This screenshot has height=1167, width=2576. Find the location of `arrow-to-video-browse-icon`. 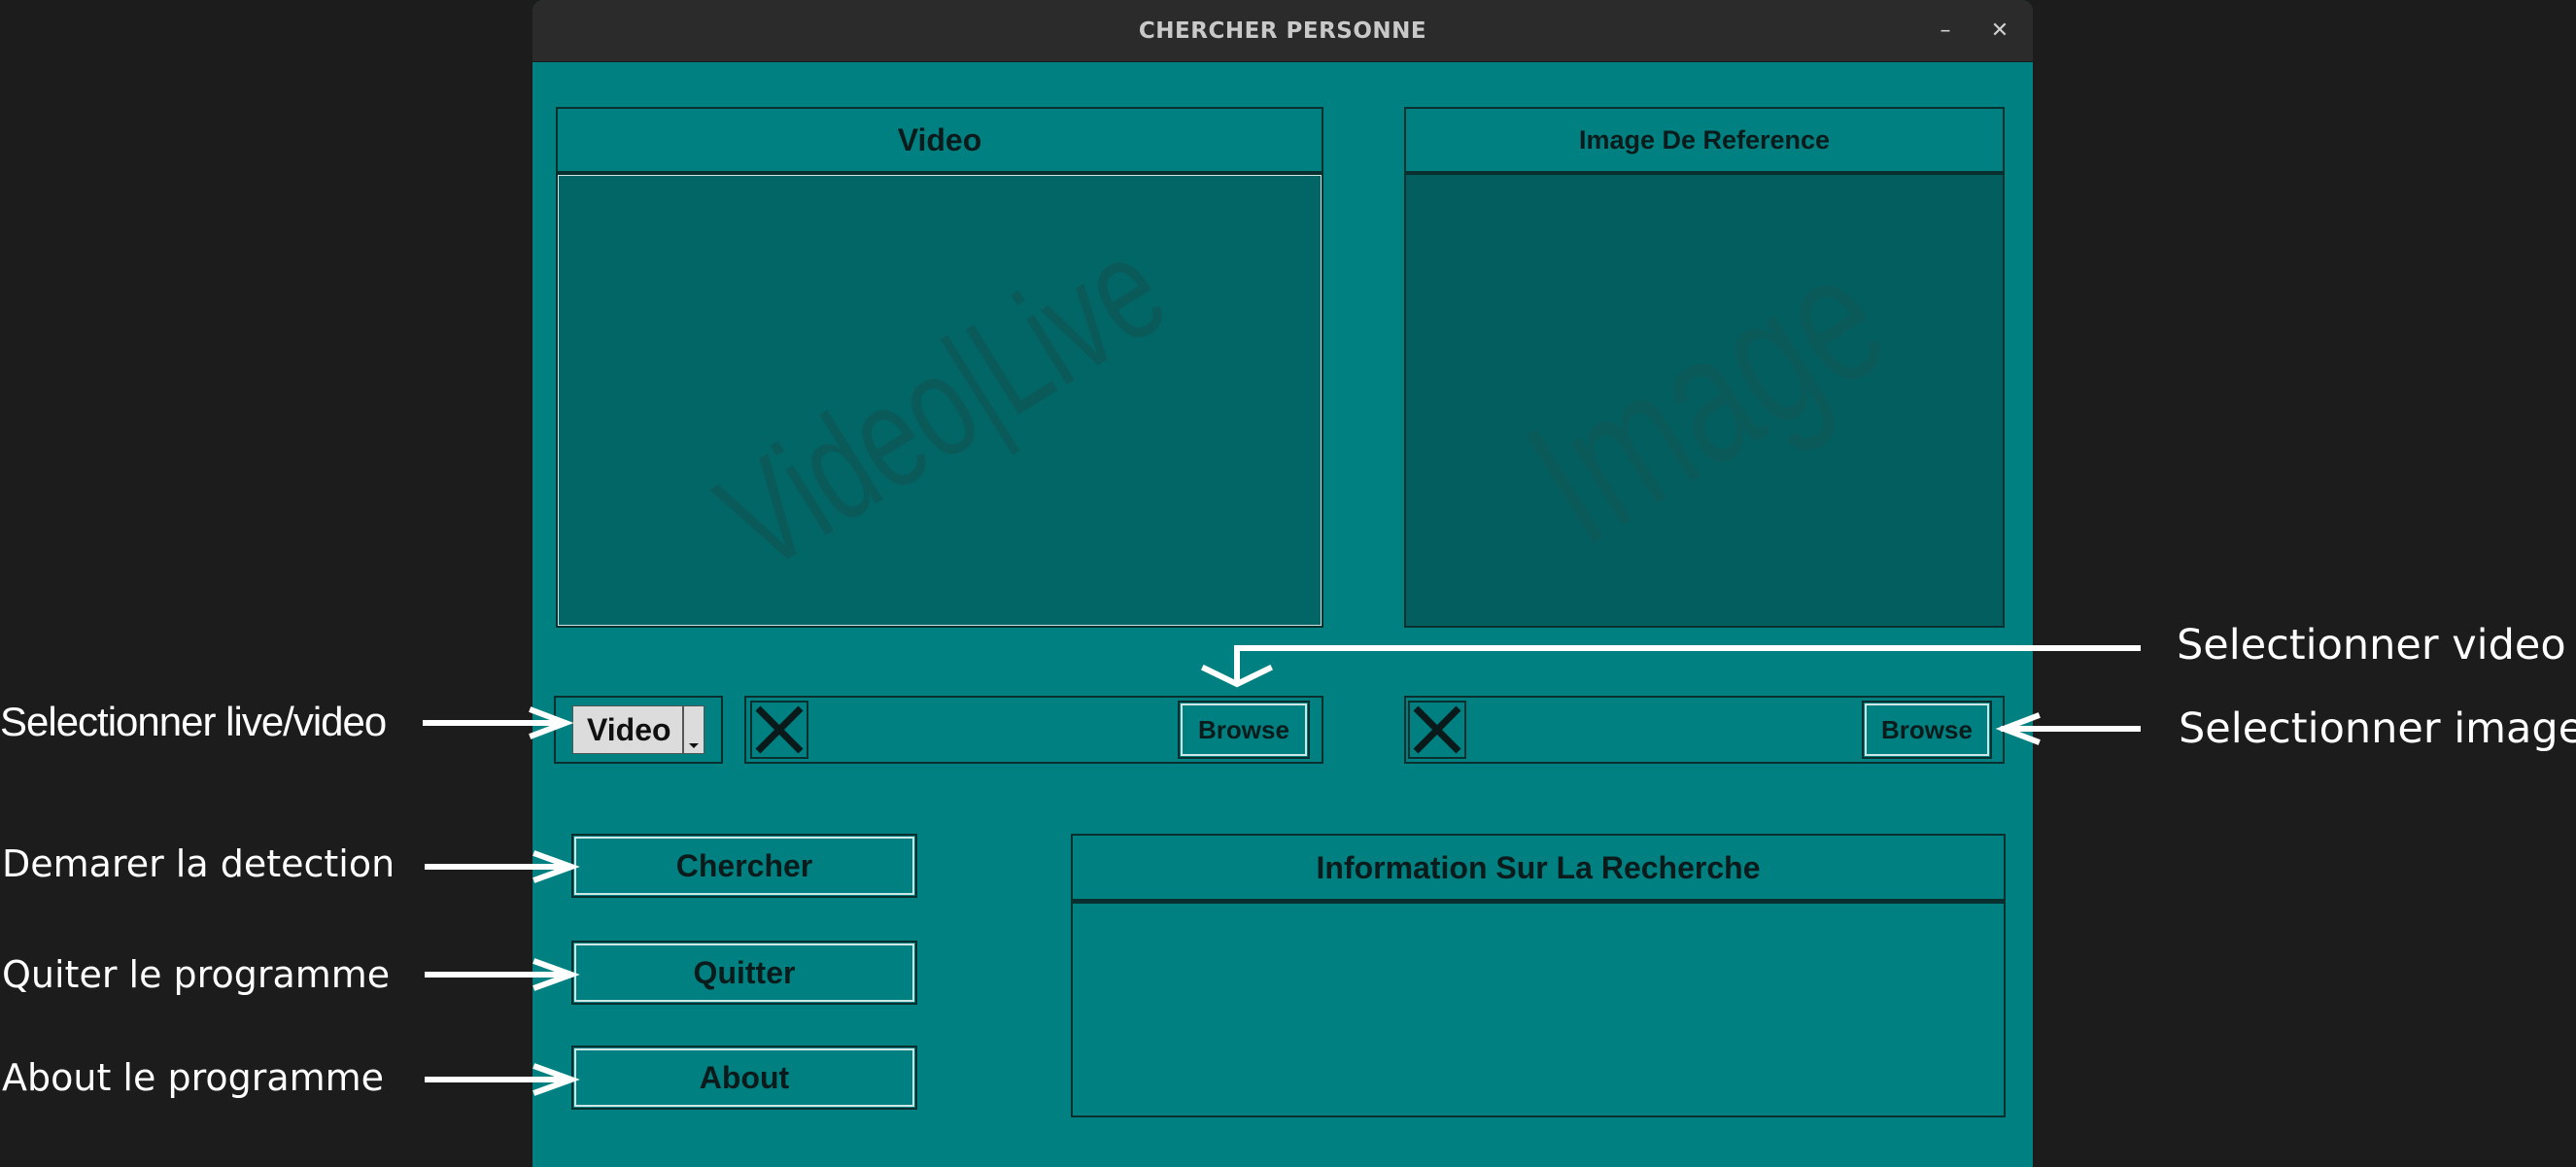

arrow-to-video-browse-icon is located at coordinates (1671, 666).